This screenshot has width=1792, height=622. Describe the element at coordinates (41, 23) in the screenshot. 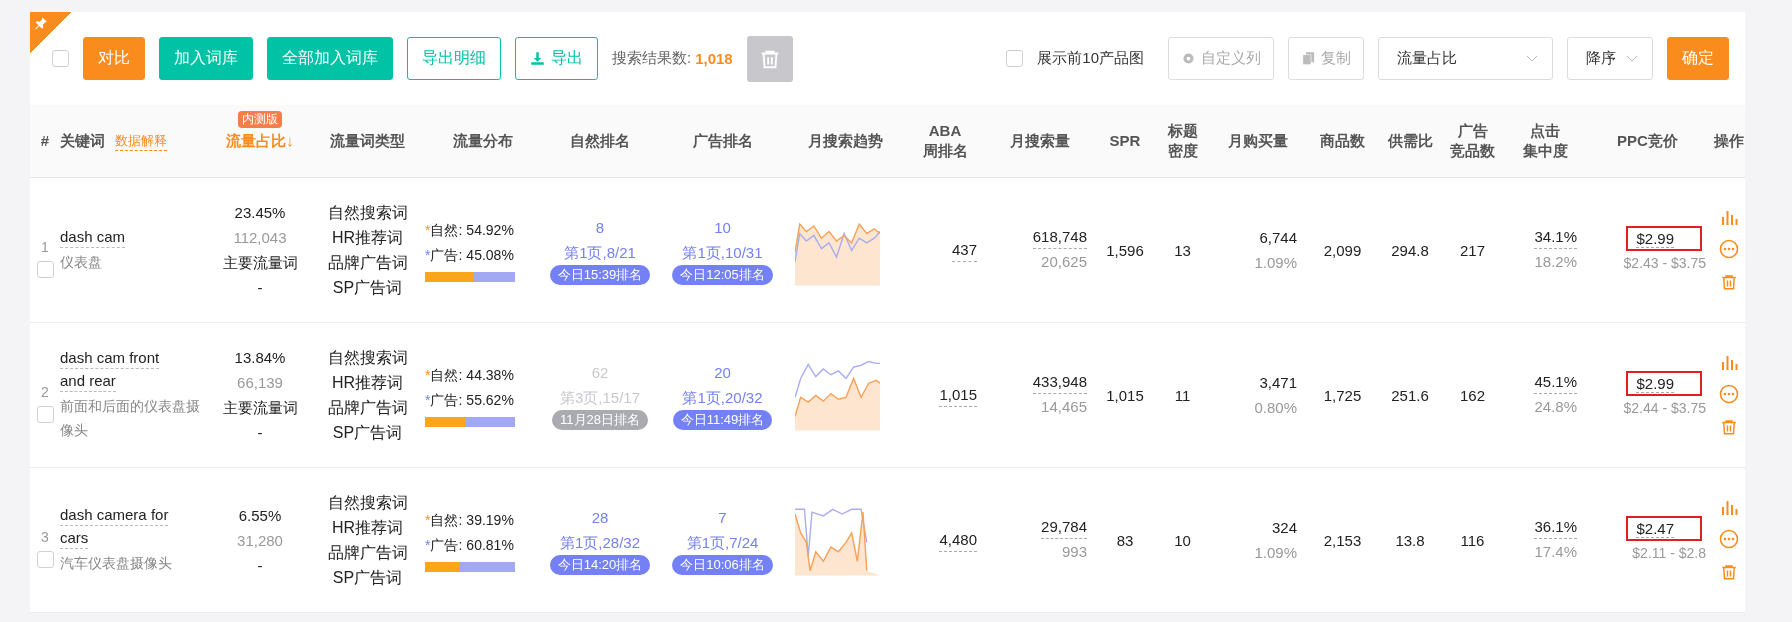

I see `pin-icon` at that location.